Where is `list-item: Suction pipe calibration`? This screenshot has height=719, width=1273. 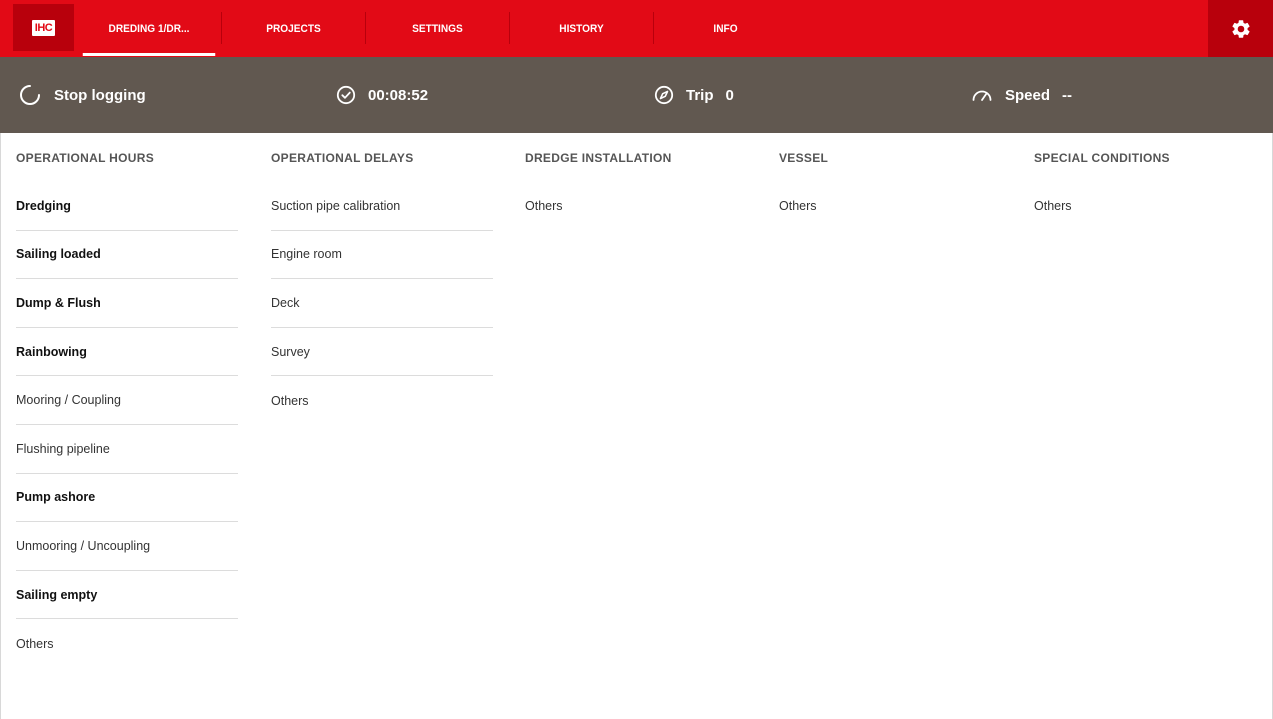 list-item: Suction pipe calibration is located at coordinates (382, 206).